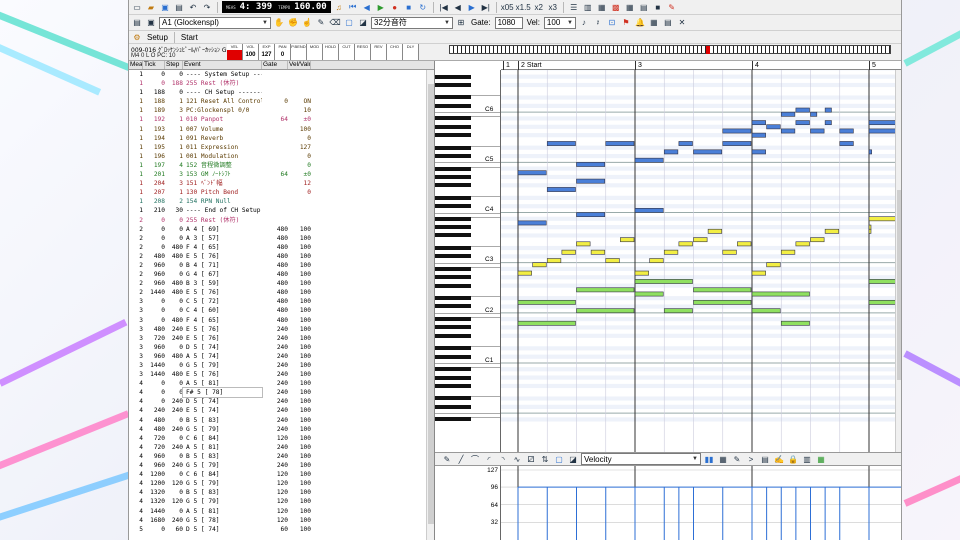 Image resolution: width=960 pixels, height=540 pixels. Describe the element at coordinates (539, 7) in the screenshot. I see `zoom-x2: x2` at that location.